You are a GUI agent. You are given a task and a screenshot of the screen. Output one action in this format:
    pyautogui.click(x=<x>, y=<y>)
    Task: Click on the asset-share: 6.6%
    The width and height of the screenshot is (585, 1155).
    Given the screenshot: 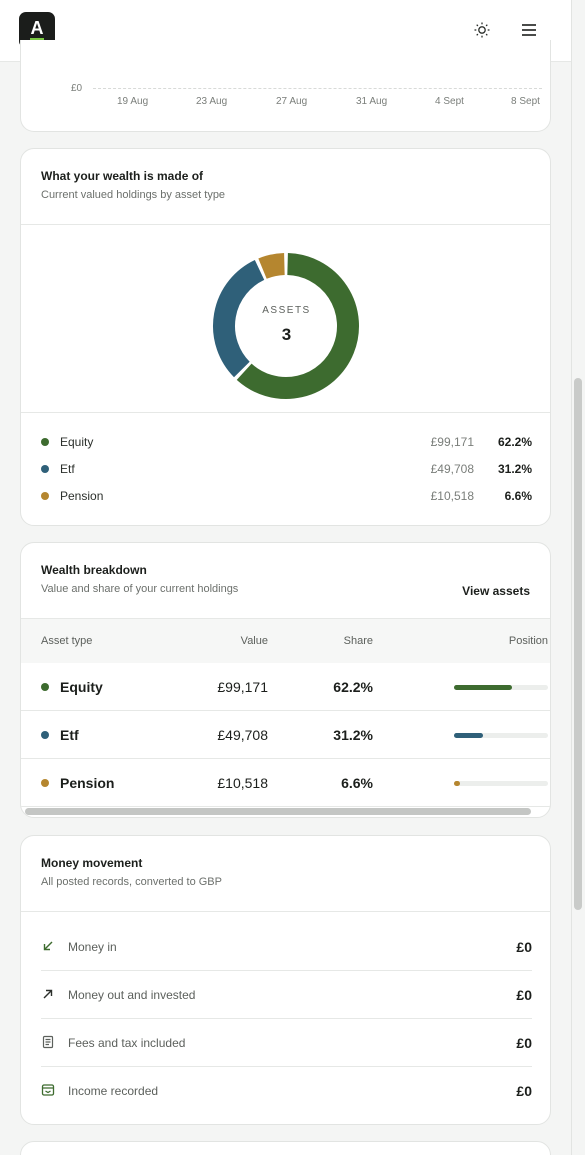 What is the action you would take?
    pyautogui.click(x=357, y=783)
    